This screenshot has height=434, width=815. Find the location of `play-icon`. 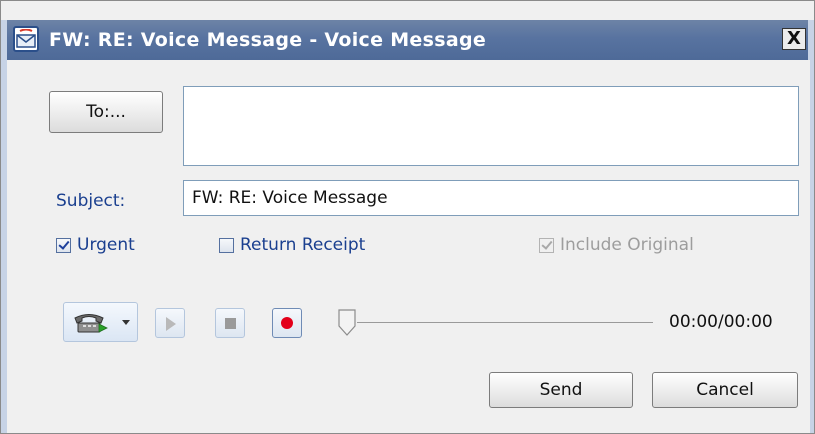

play-icon is located at coordinates (171, 324).